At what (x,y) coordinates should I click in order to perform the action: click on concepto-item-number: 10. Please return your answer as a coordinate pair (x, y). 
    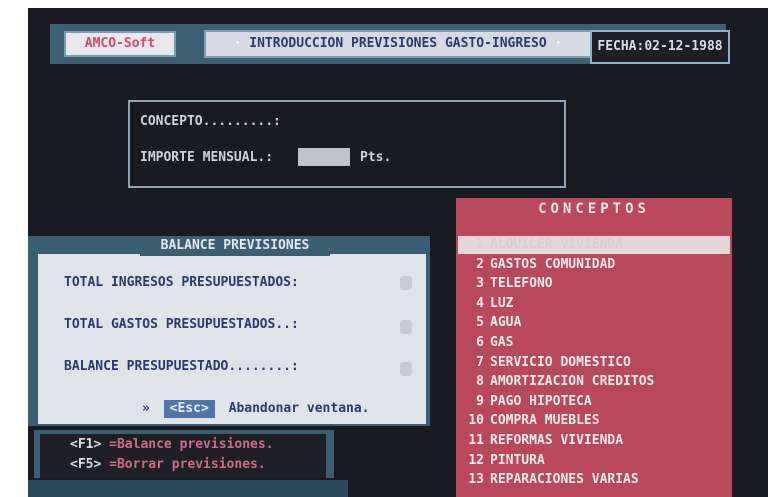
    Looking at the image, I should click on (476, 421).